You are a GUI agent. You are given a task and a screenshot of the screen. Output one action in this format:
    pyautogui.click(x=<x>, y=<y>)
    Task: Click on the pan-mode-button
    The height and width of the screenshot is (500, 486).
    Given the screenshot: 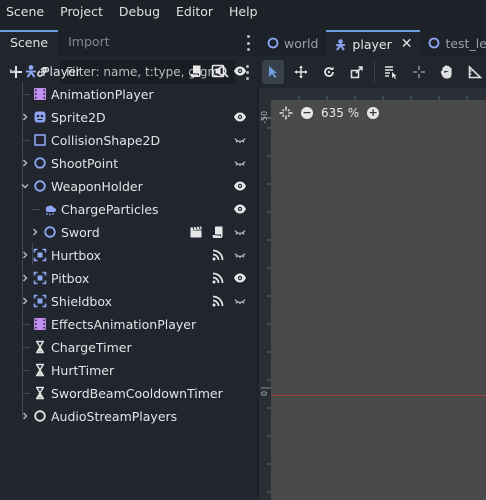 What is the action you would take?
    pyautogui.click(x=447, y=72)
    